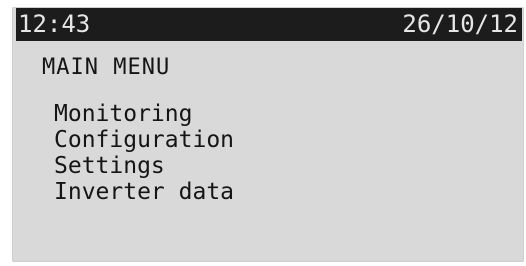  I want to click on menu-title: MAIN MENU, so click(106, 67).